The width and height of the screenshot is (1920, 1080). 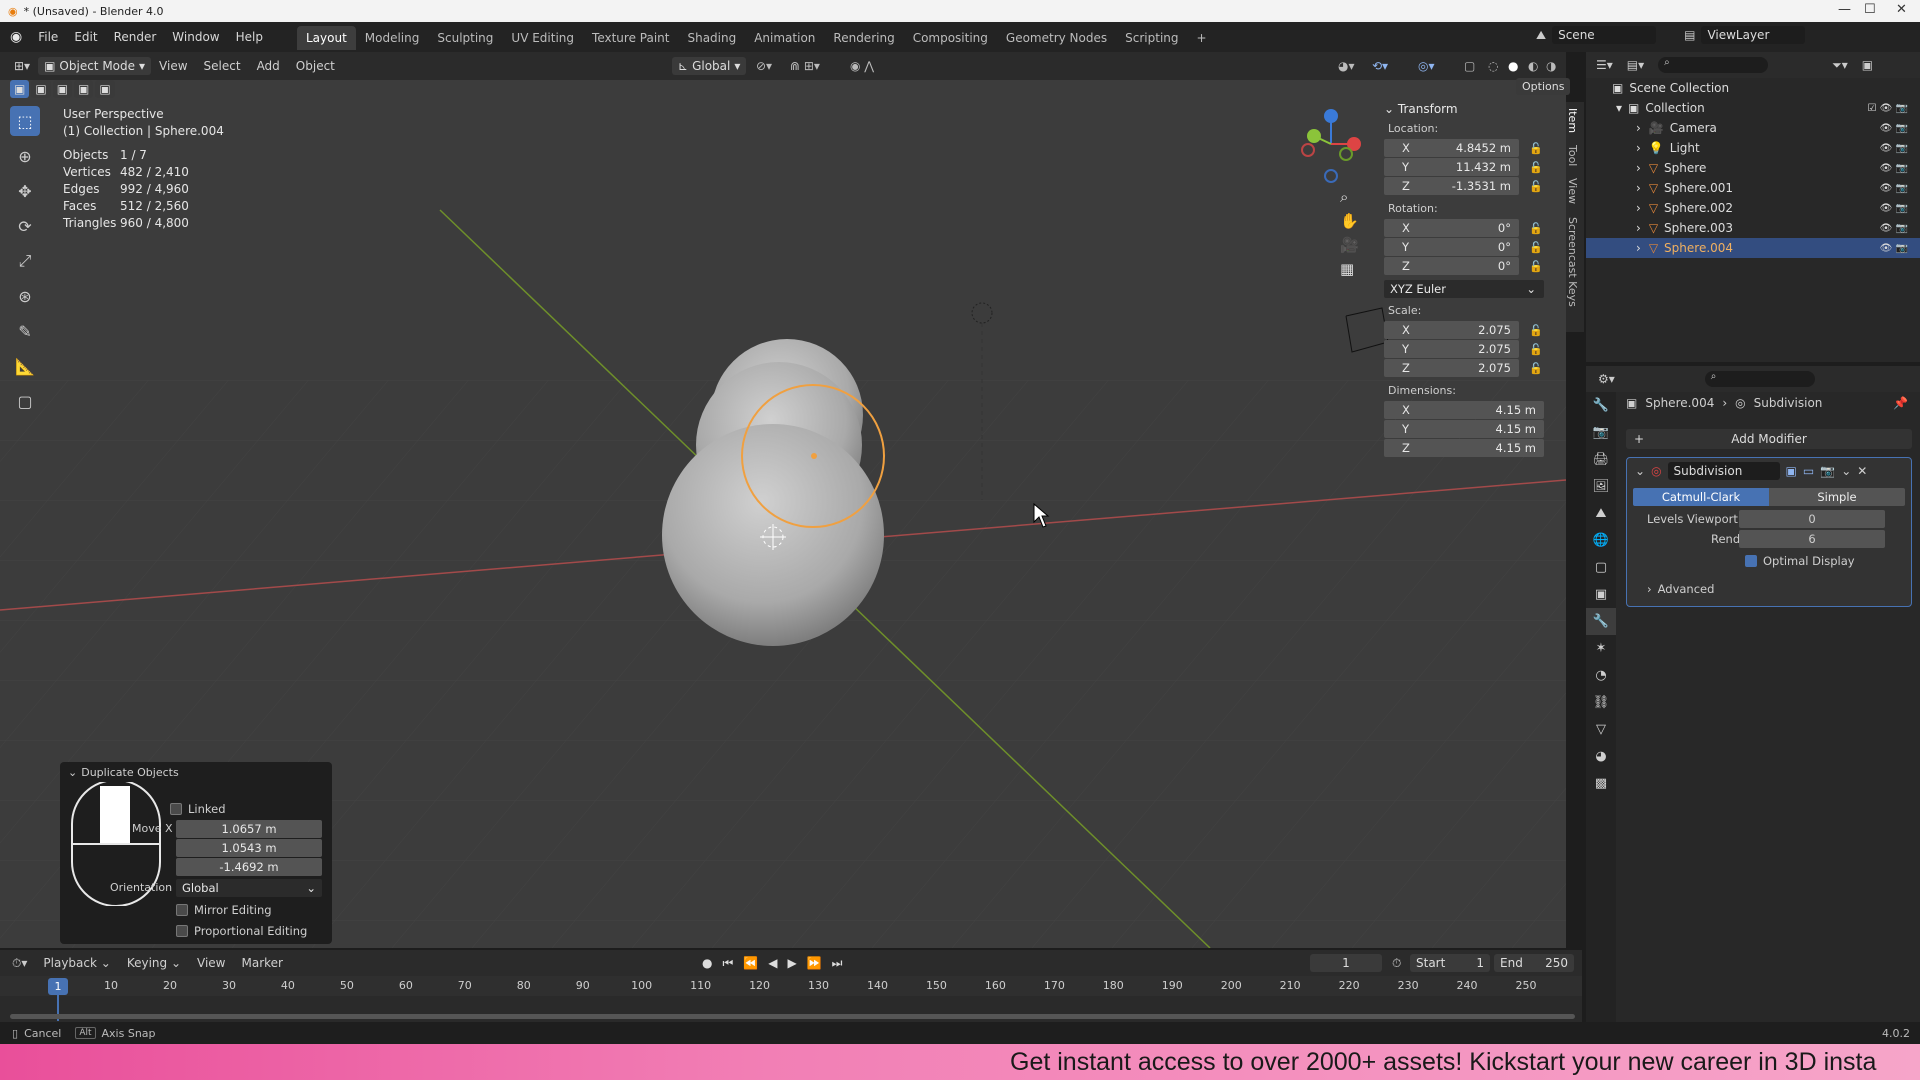 I want to click on sidebar-tab-item: Item, so click(x=1572, y=120).